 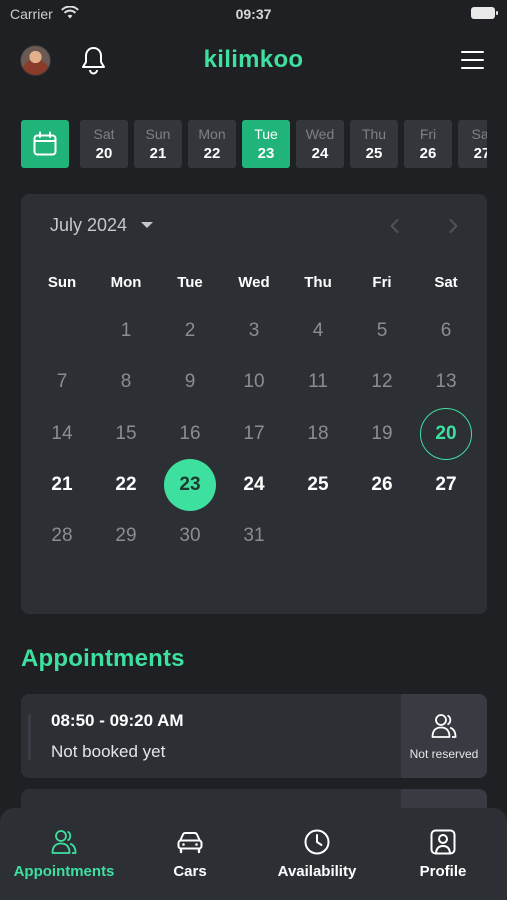 I want to click on date-chip-weekday: Wed, so click(x=320, y=134).